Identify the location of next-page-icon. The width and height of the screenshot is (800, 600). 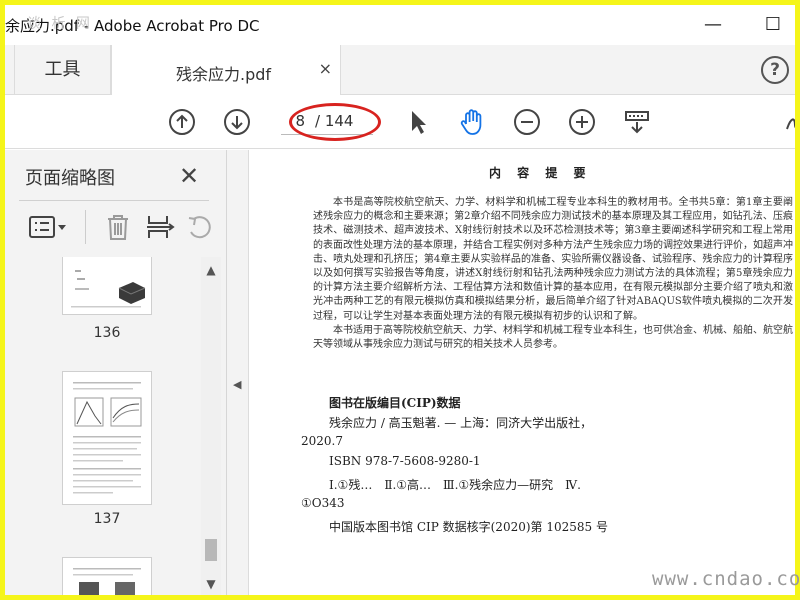
(237, 122).